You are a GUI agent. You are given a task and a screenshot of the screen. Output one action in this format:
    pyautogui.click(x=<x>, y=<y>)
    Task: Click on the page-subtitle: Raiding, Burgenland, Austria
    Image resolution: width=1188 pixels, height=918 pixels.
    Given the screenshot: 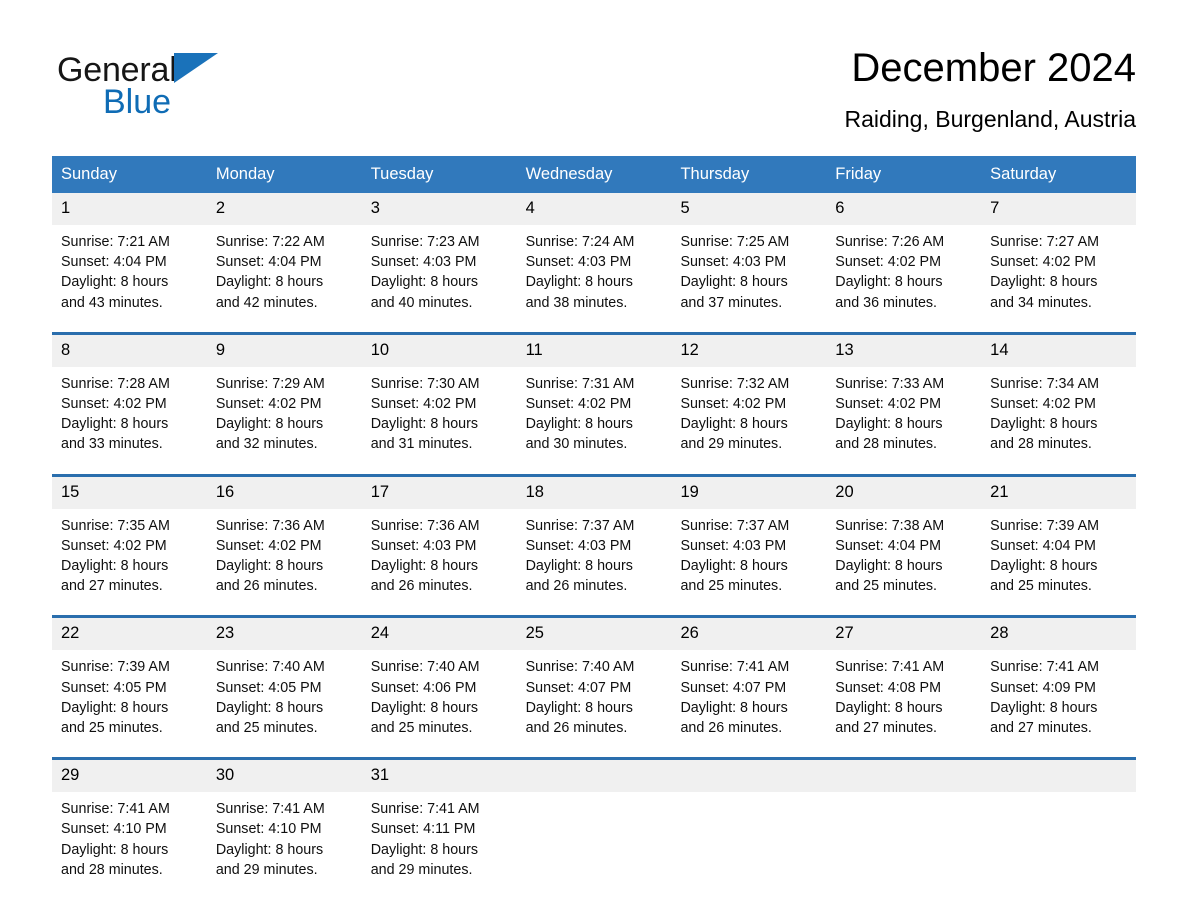 What is the action you would take?
    pyautogui.click(x=990, y=119)
    